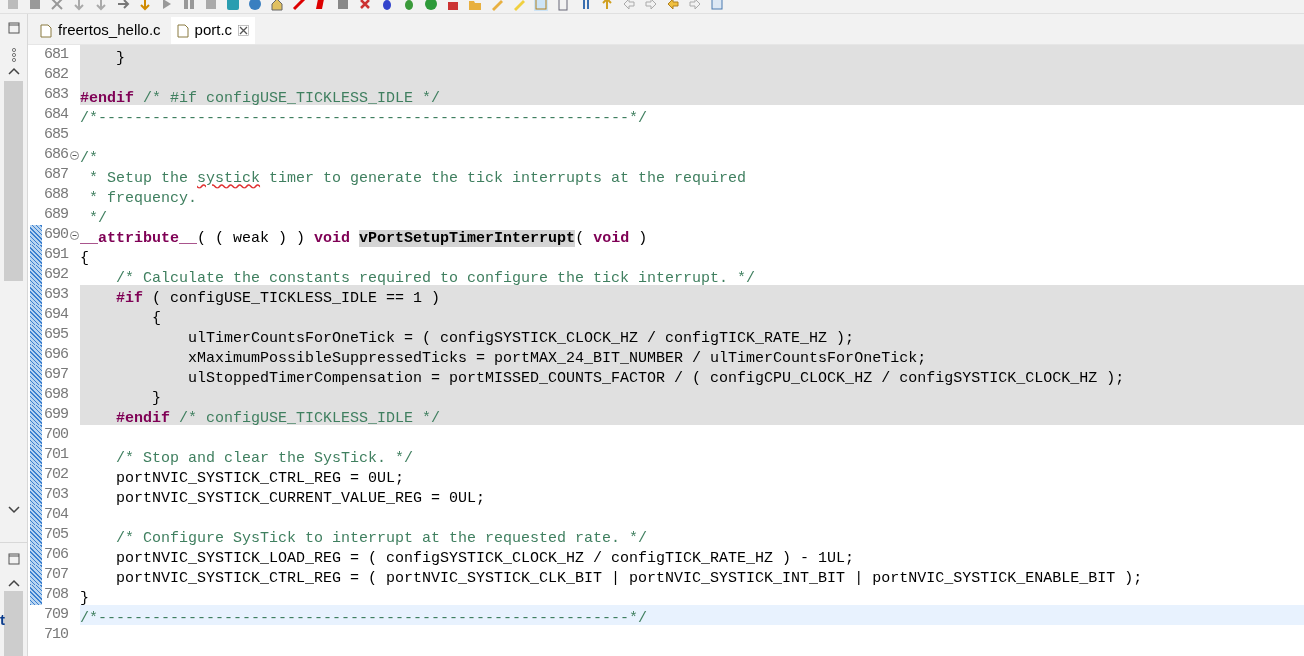  What do you see at coordinates (278, 419) in the screenshot?
I see `code-line: #endif /* configUSE_TICKLESS_IDLE */` at bounding box center [278, 419].